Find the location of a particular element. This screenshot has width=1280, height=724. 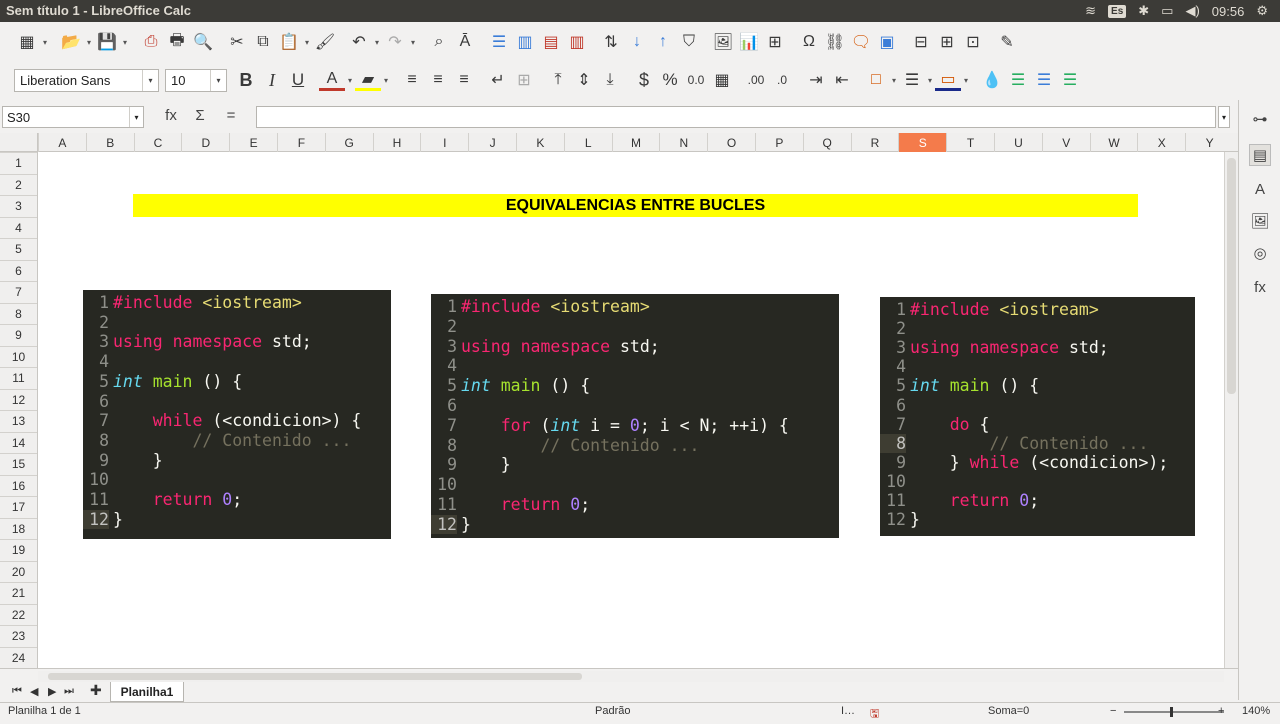

zoom-slider is located at coordinates (1174, 712).